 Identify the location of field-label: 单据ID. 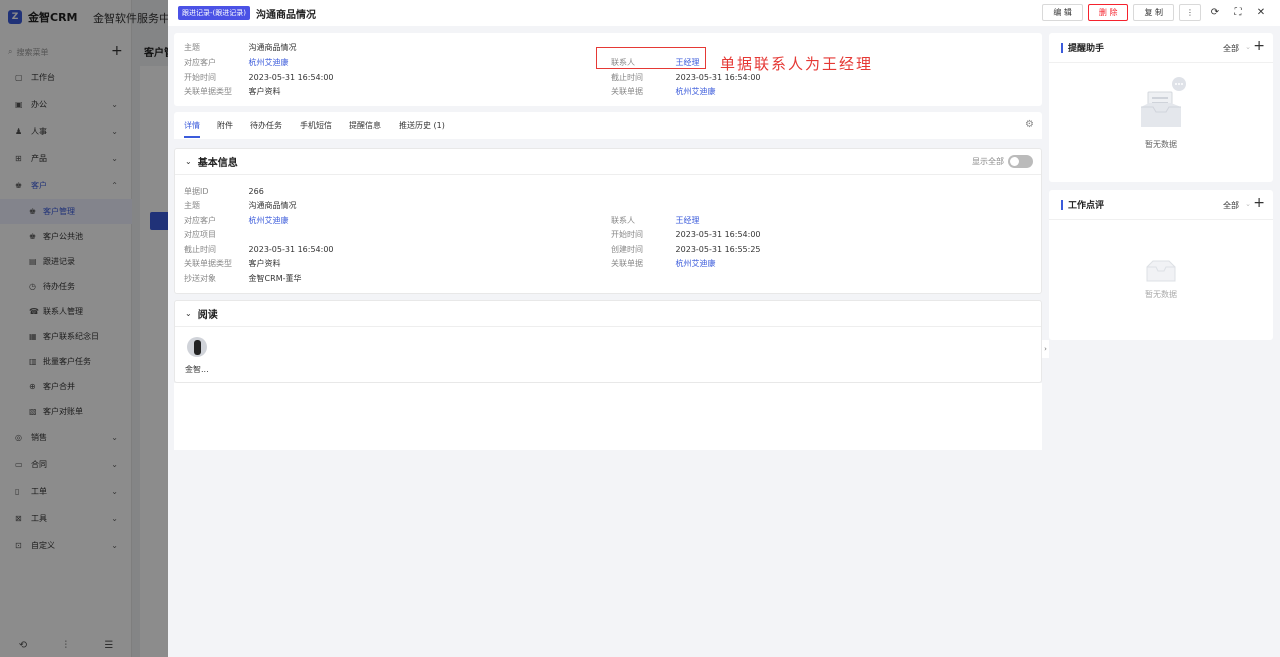
(196, 191).